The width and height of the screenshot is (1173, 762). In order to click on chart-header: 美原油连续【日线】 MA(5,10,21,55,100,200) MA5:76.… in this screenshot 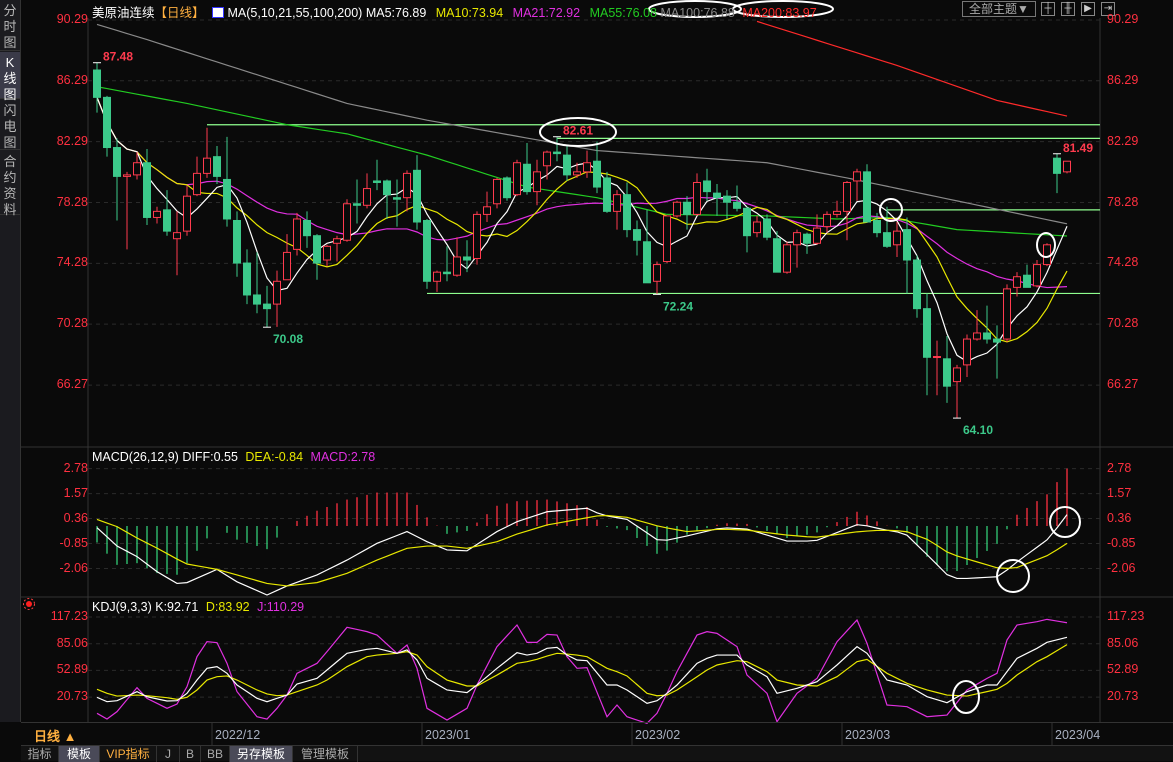, I will do `click(454, 11)`.